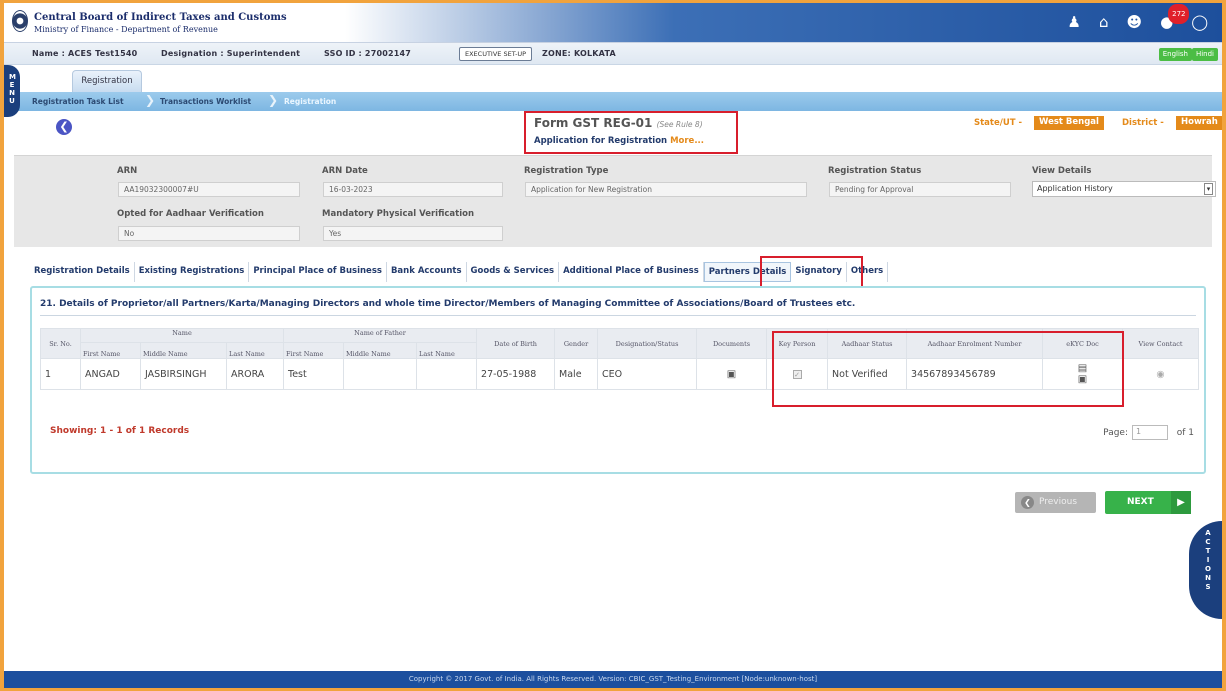 This screenshot has height=691, width=1226. I want to click on cell-father-first-name: Test, so click(314, 374).